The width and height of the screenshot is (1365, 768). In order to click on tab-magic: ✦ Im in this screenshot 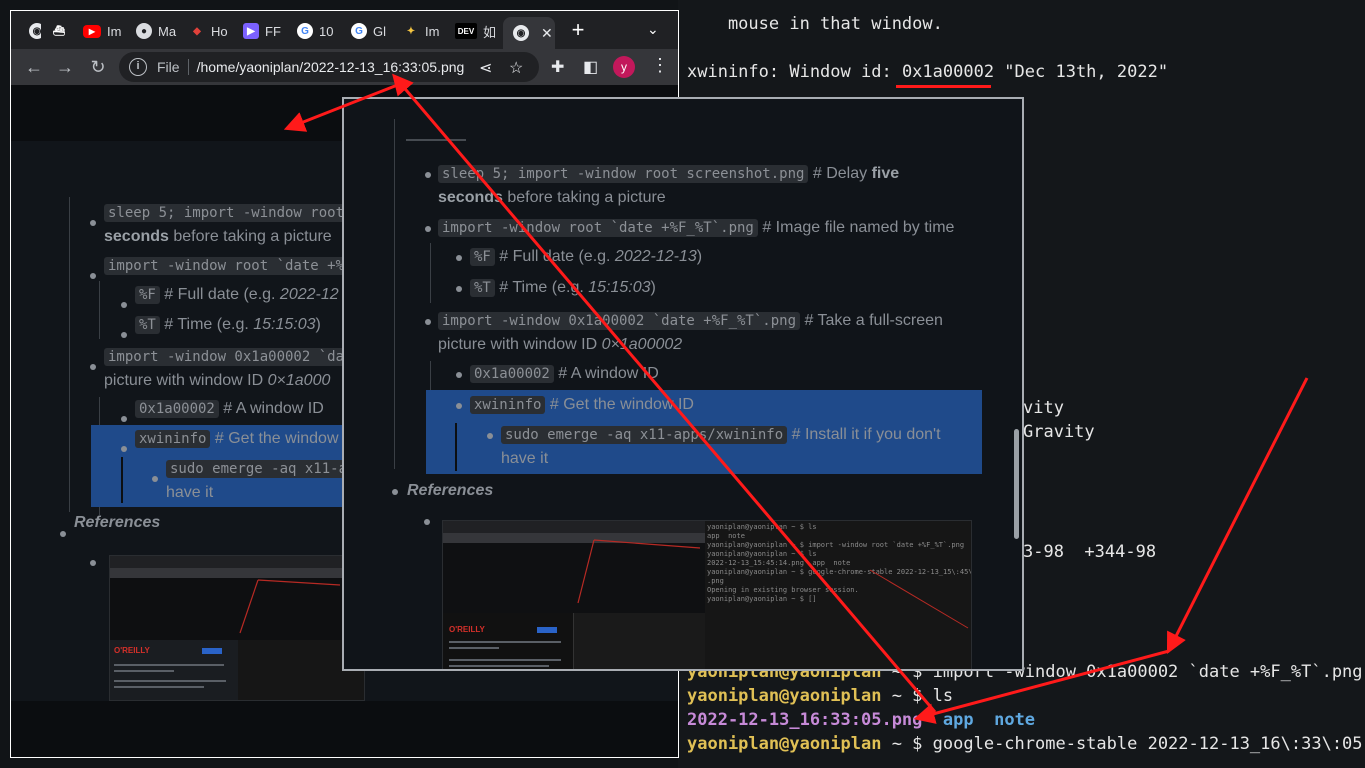, I will do `click(423, 31)`.